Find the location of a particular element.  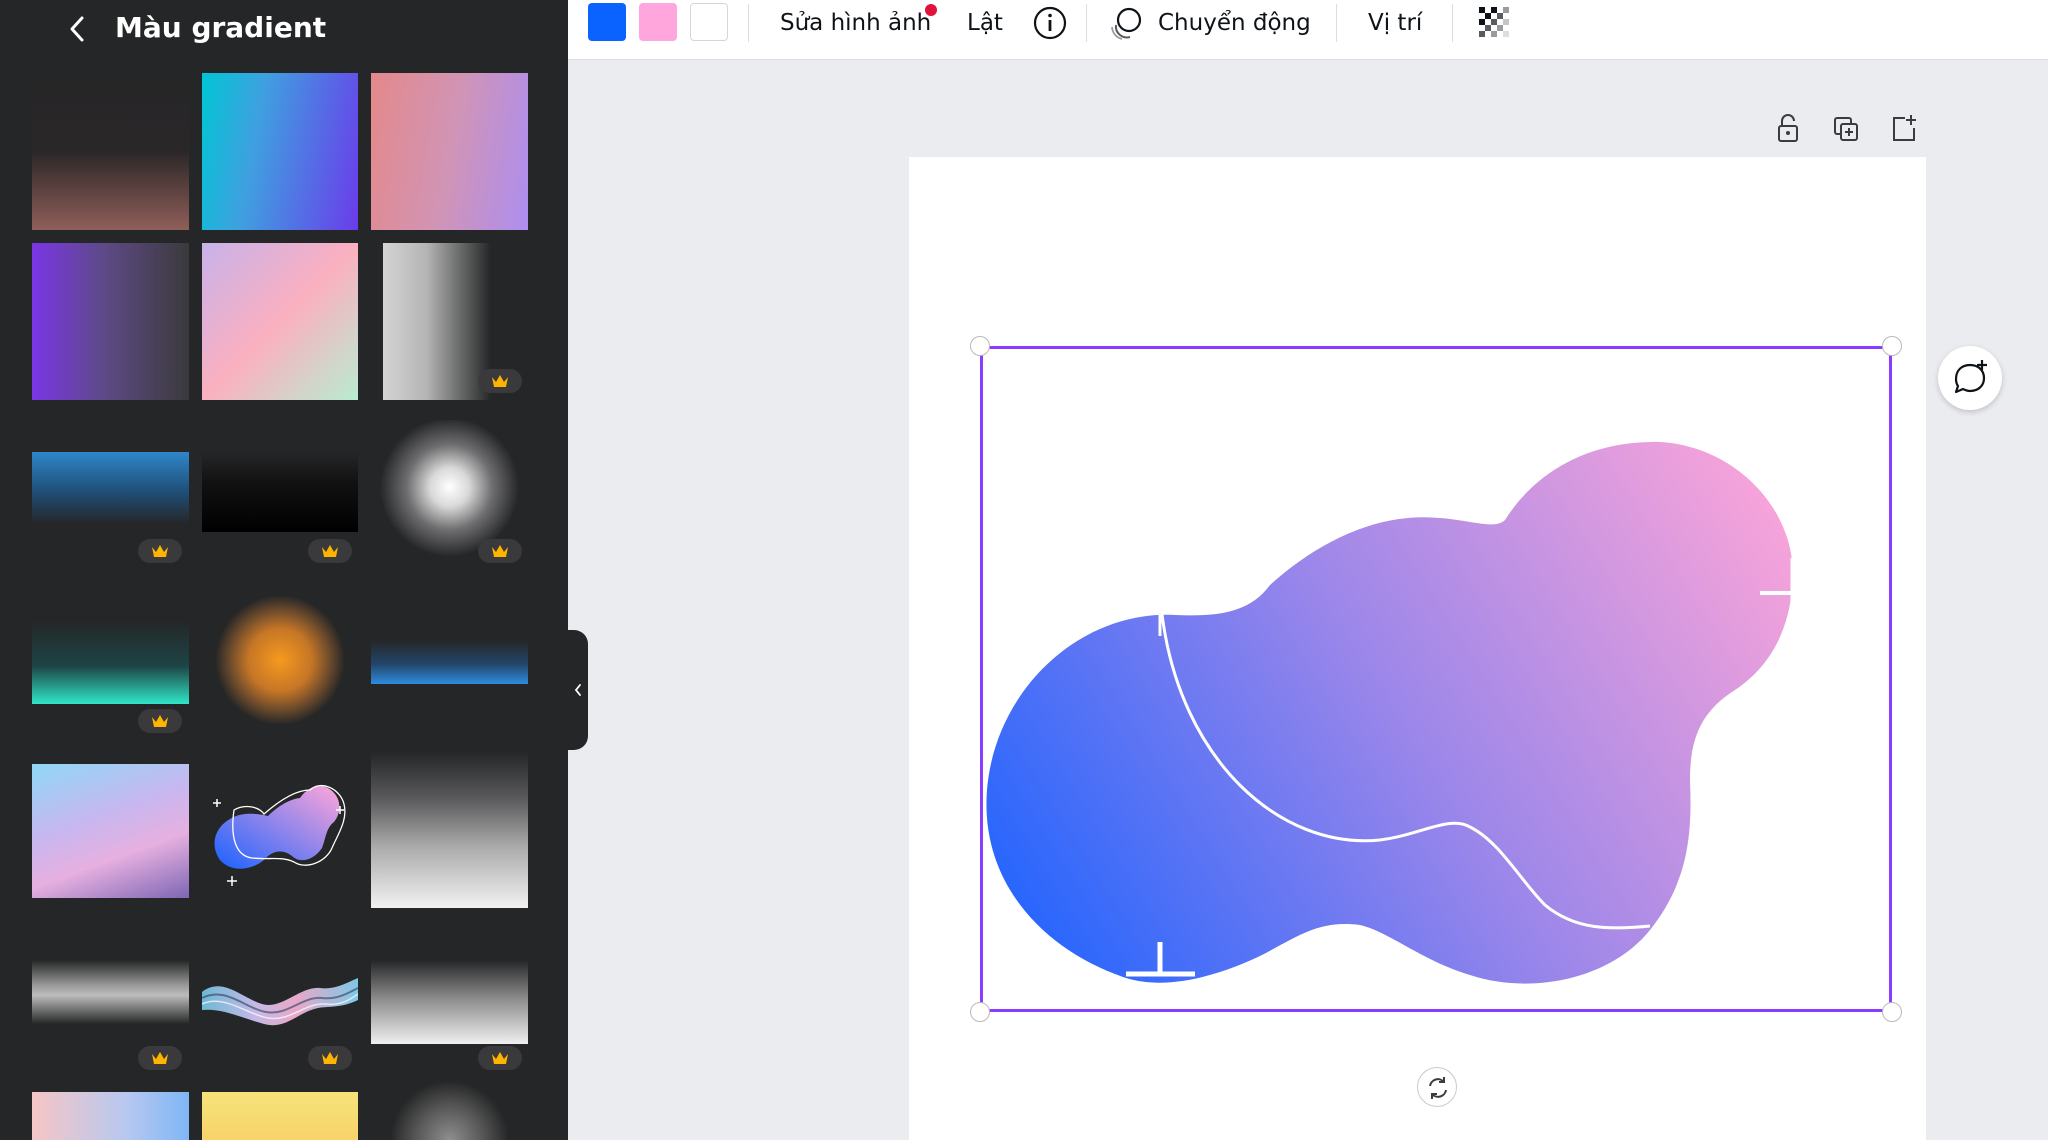

resize-handle-bottom-right is located at coordinates (1892, 1012).